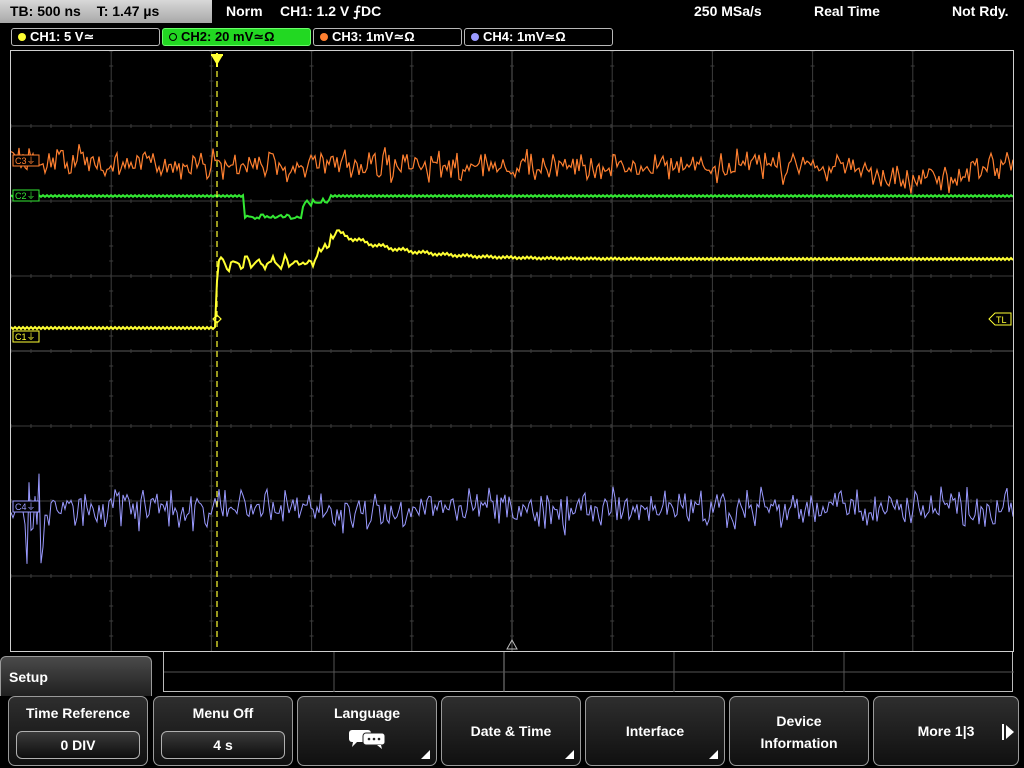 This screenshot has width=1024, height=768. I want to click on ch4-ground-label: C4⏚, so click(25, 507).